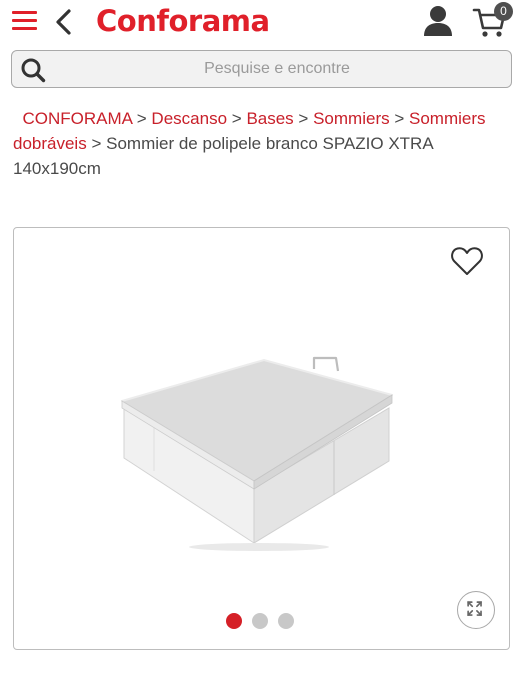 The height and width of the screenshot is (699, 523). I want to click on search-input, so click(277, 69).